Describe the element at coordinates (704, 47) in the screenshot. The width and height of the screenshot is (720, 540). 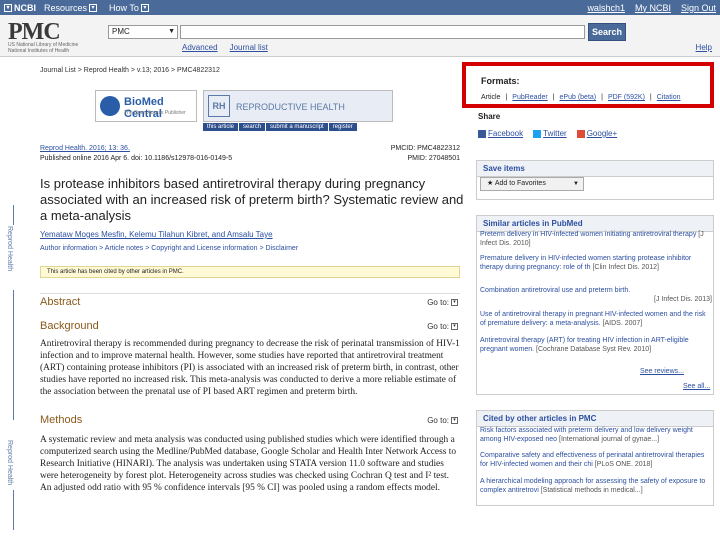
I see `help-link: Help` at that location.